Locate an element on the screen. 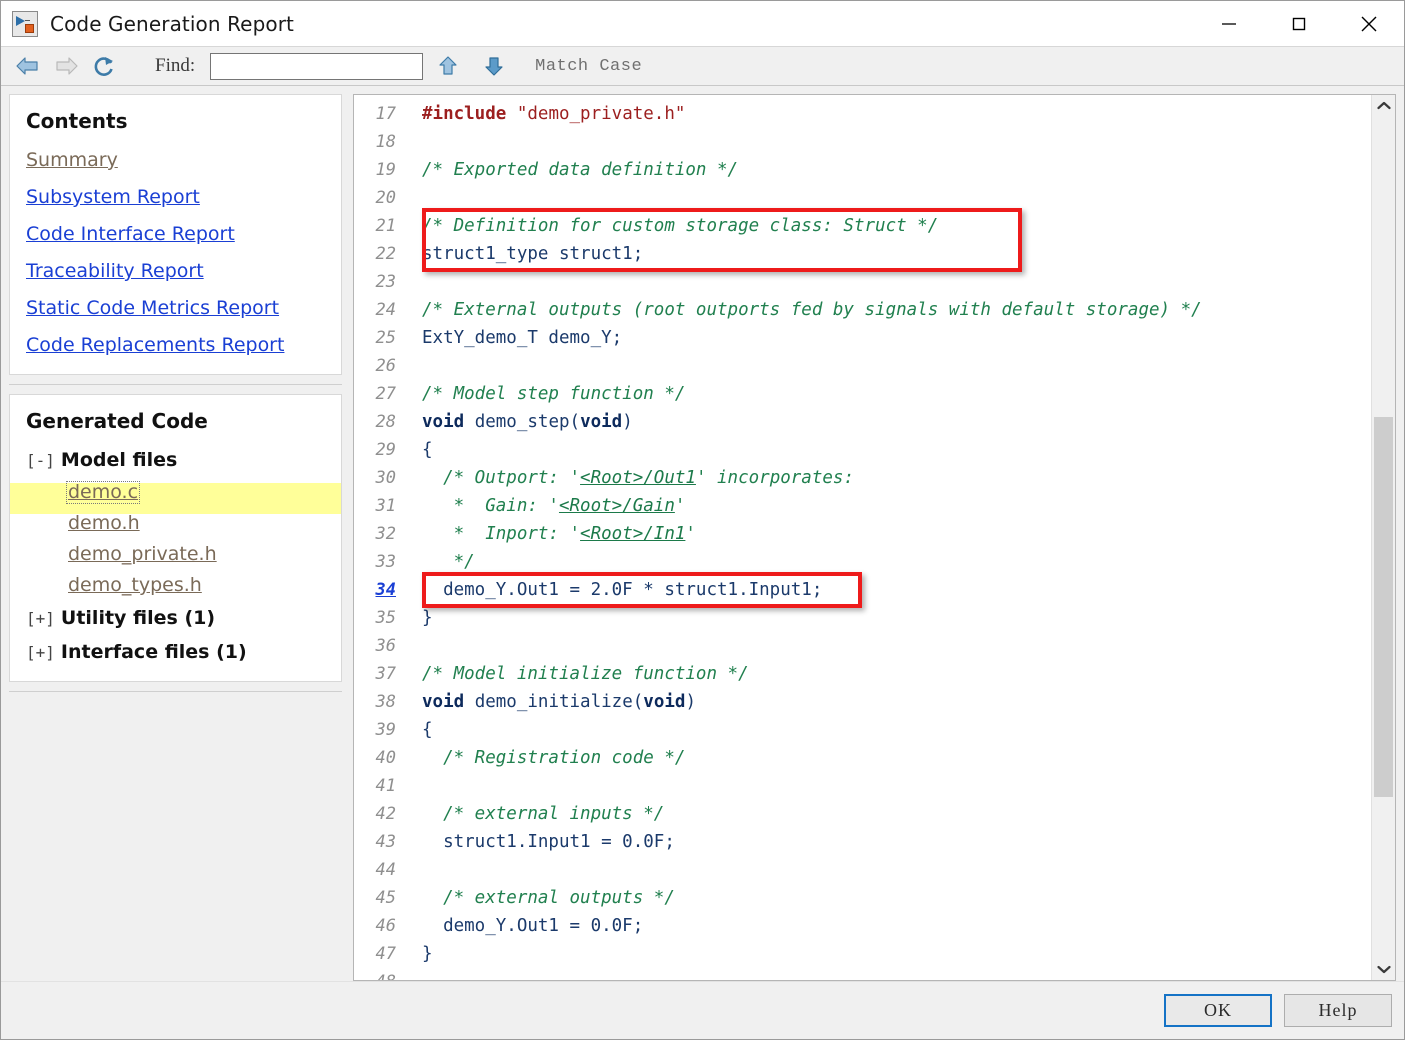 The height and width of the screenshot is (1040, 1405). code-line-number: 40 is located at coordinates (385, 758).